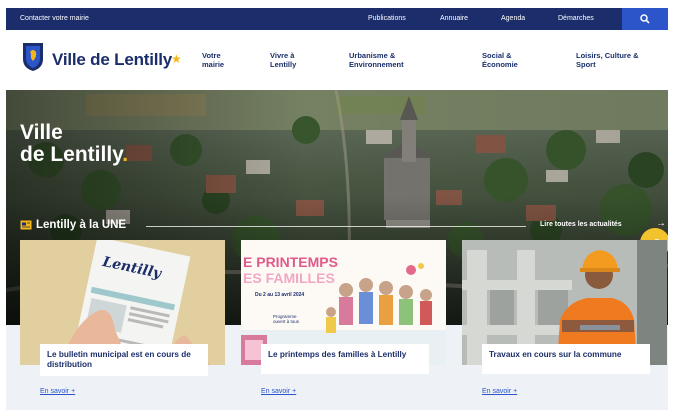  What do you see at coordinates (26, 225) in the screenshot?
I see `newspaper-icon` at bounding box center [26, 225].